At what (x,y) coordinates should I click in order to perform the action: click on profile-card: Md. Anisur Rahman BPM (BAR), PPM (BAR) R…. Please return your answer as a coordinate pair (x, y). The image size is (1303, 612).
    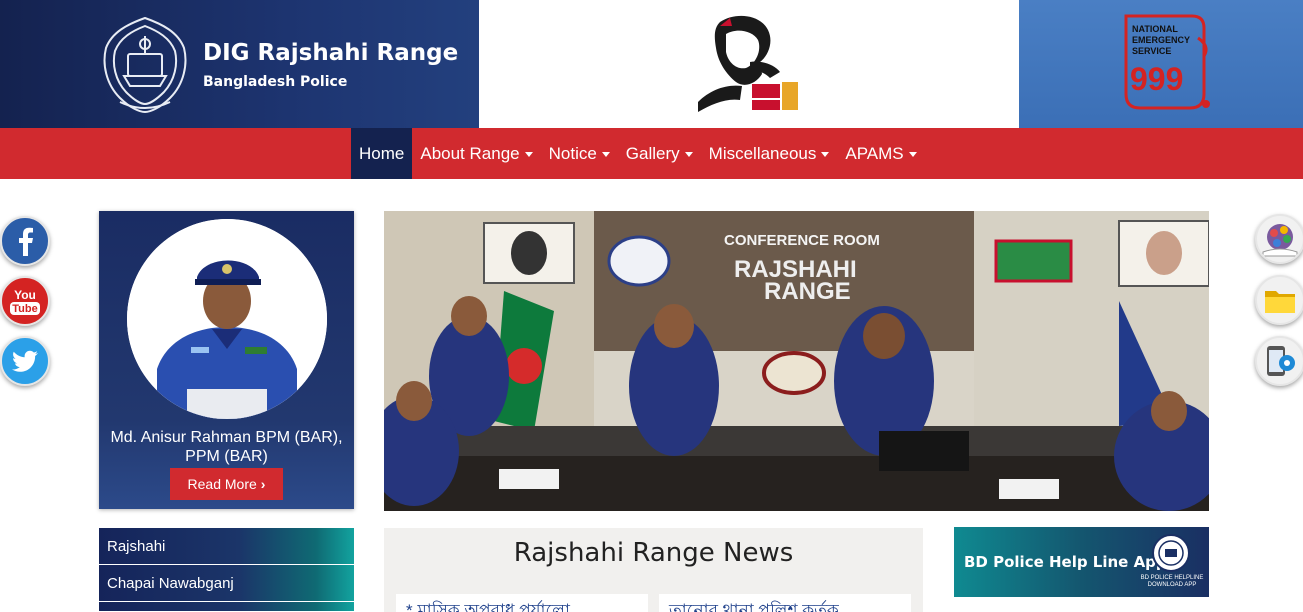
    Looking at the image, I should click on (226, 360).